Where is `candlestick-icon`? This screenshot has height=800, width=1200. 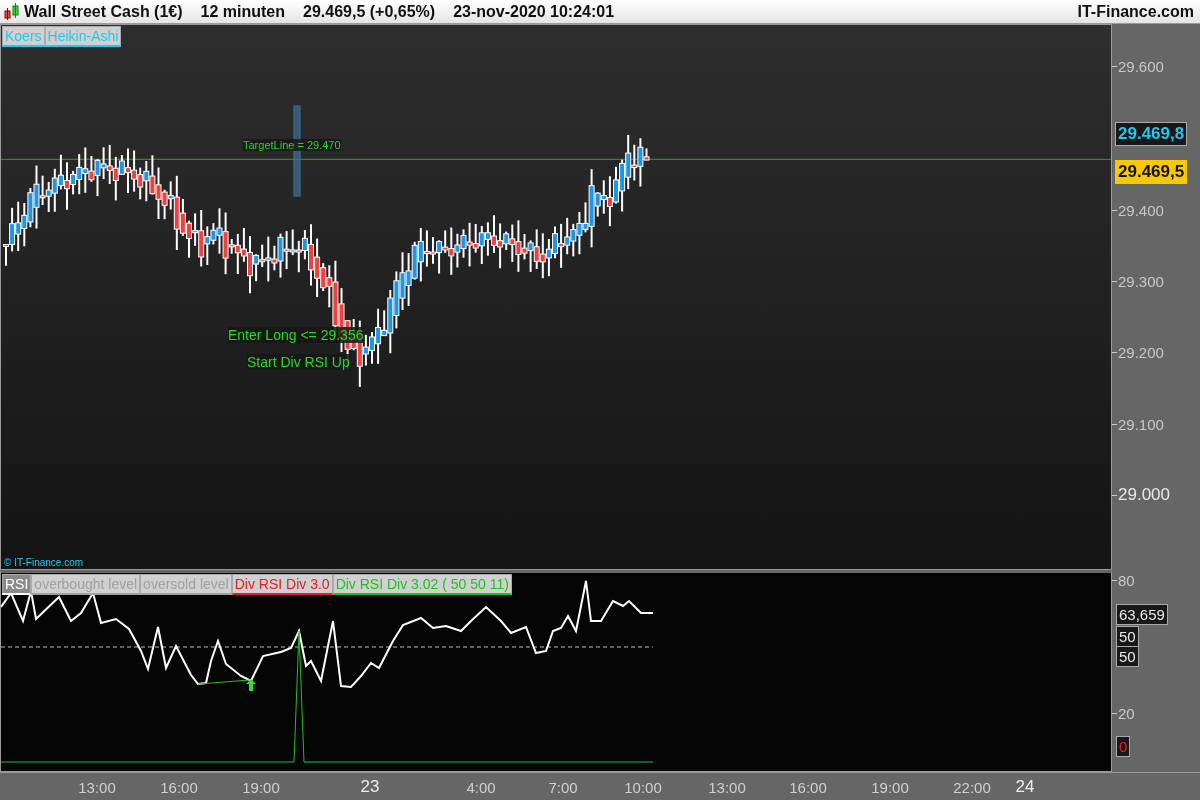 candlestick-icon is located at coordinates (12, 11).